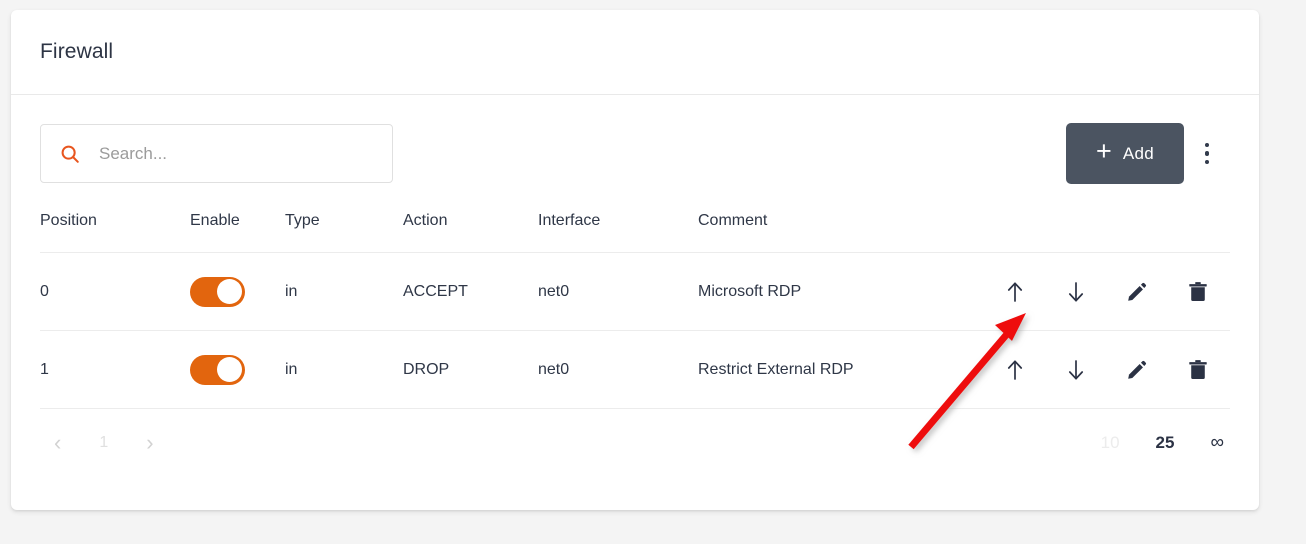 The height and width of the screenshot is (544, 1306). Describe the element at coordinates (115, 232) in the screenshot. I see `column-header-position: Position` at that location.